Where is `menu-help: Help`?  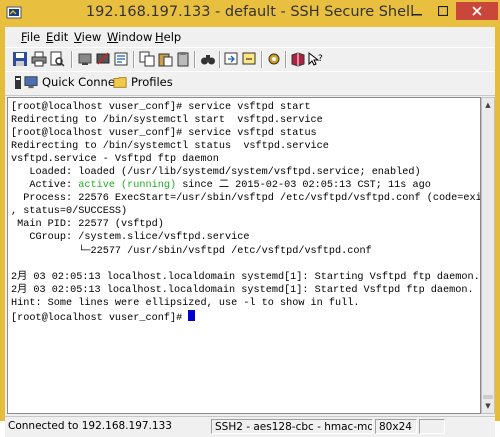 menu-help: Help is located at coordinates (168, 37).